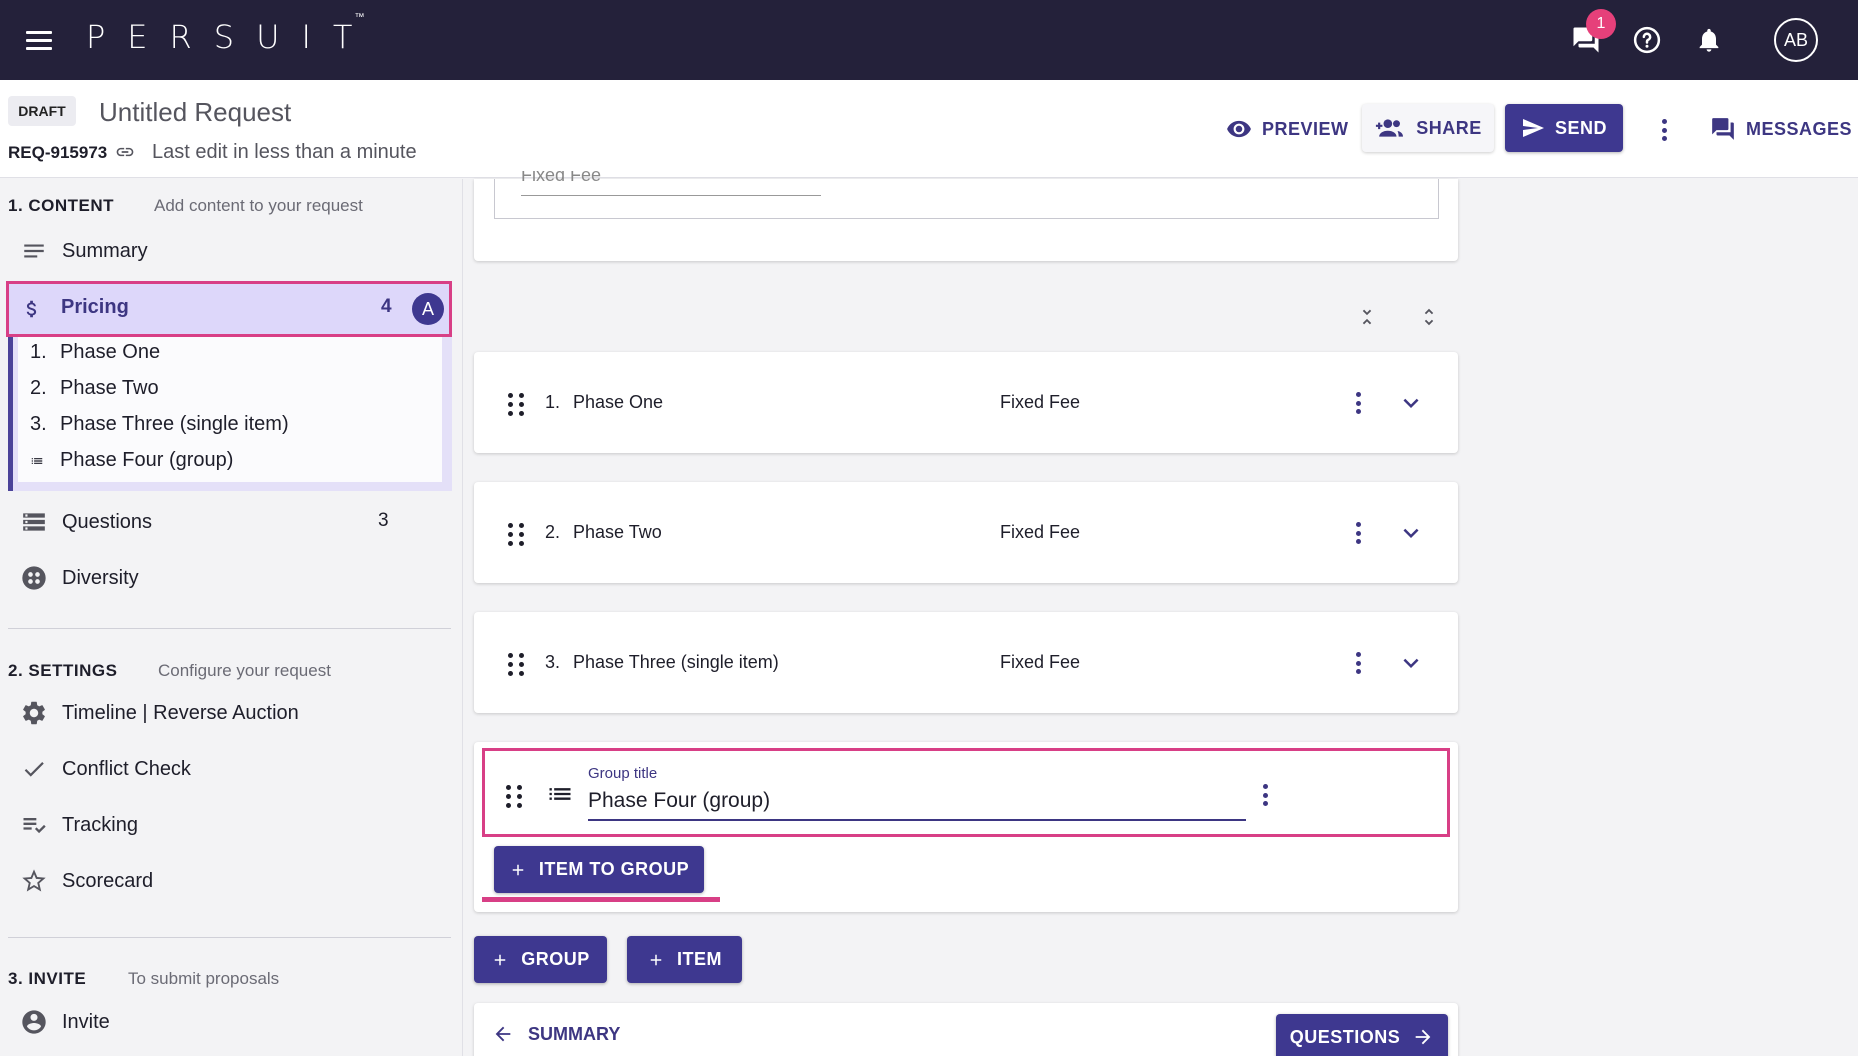 This screenshot has height=1056, width=1858. What do you see at coordinates (386, 306) in the screenshot?
I see `pricing-count: 4` at bounding box center [386, 306].